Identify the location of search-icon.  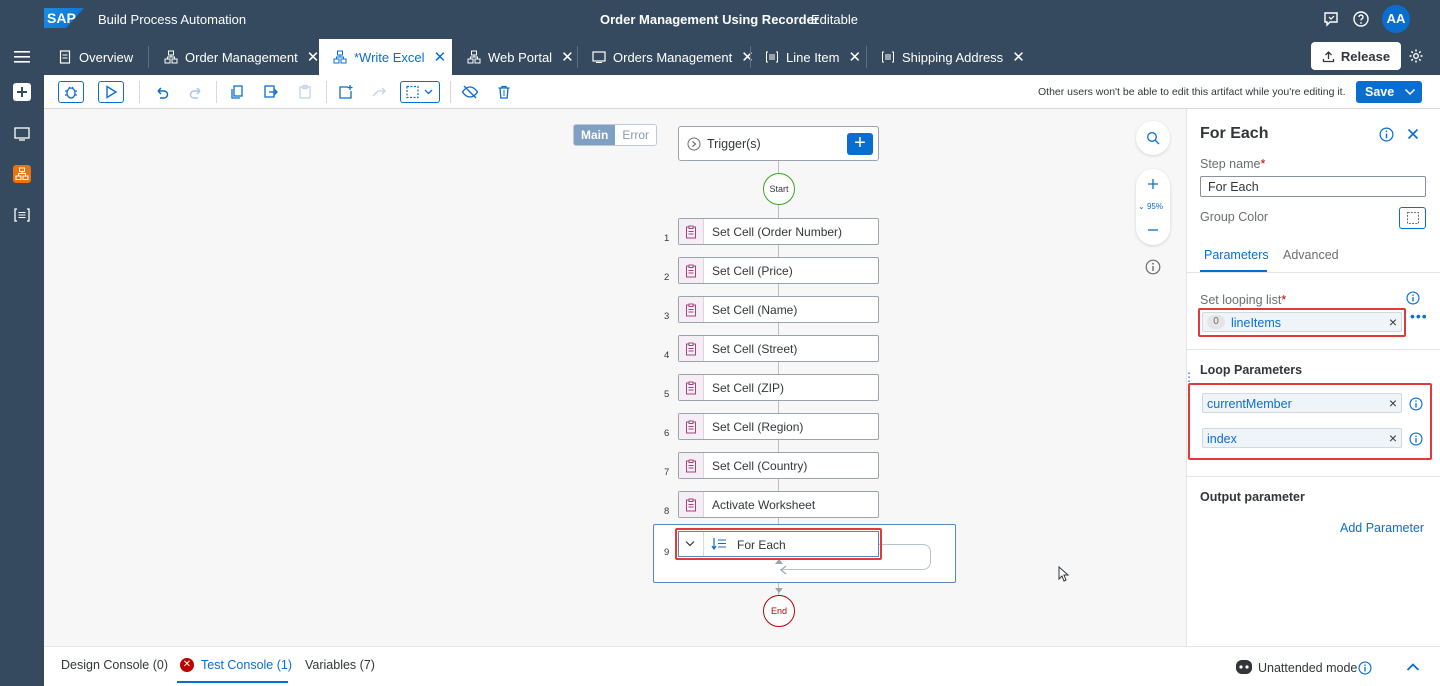
(1153, 138).